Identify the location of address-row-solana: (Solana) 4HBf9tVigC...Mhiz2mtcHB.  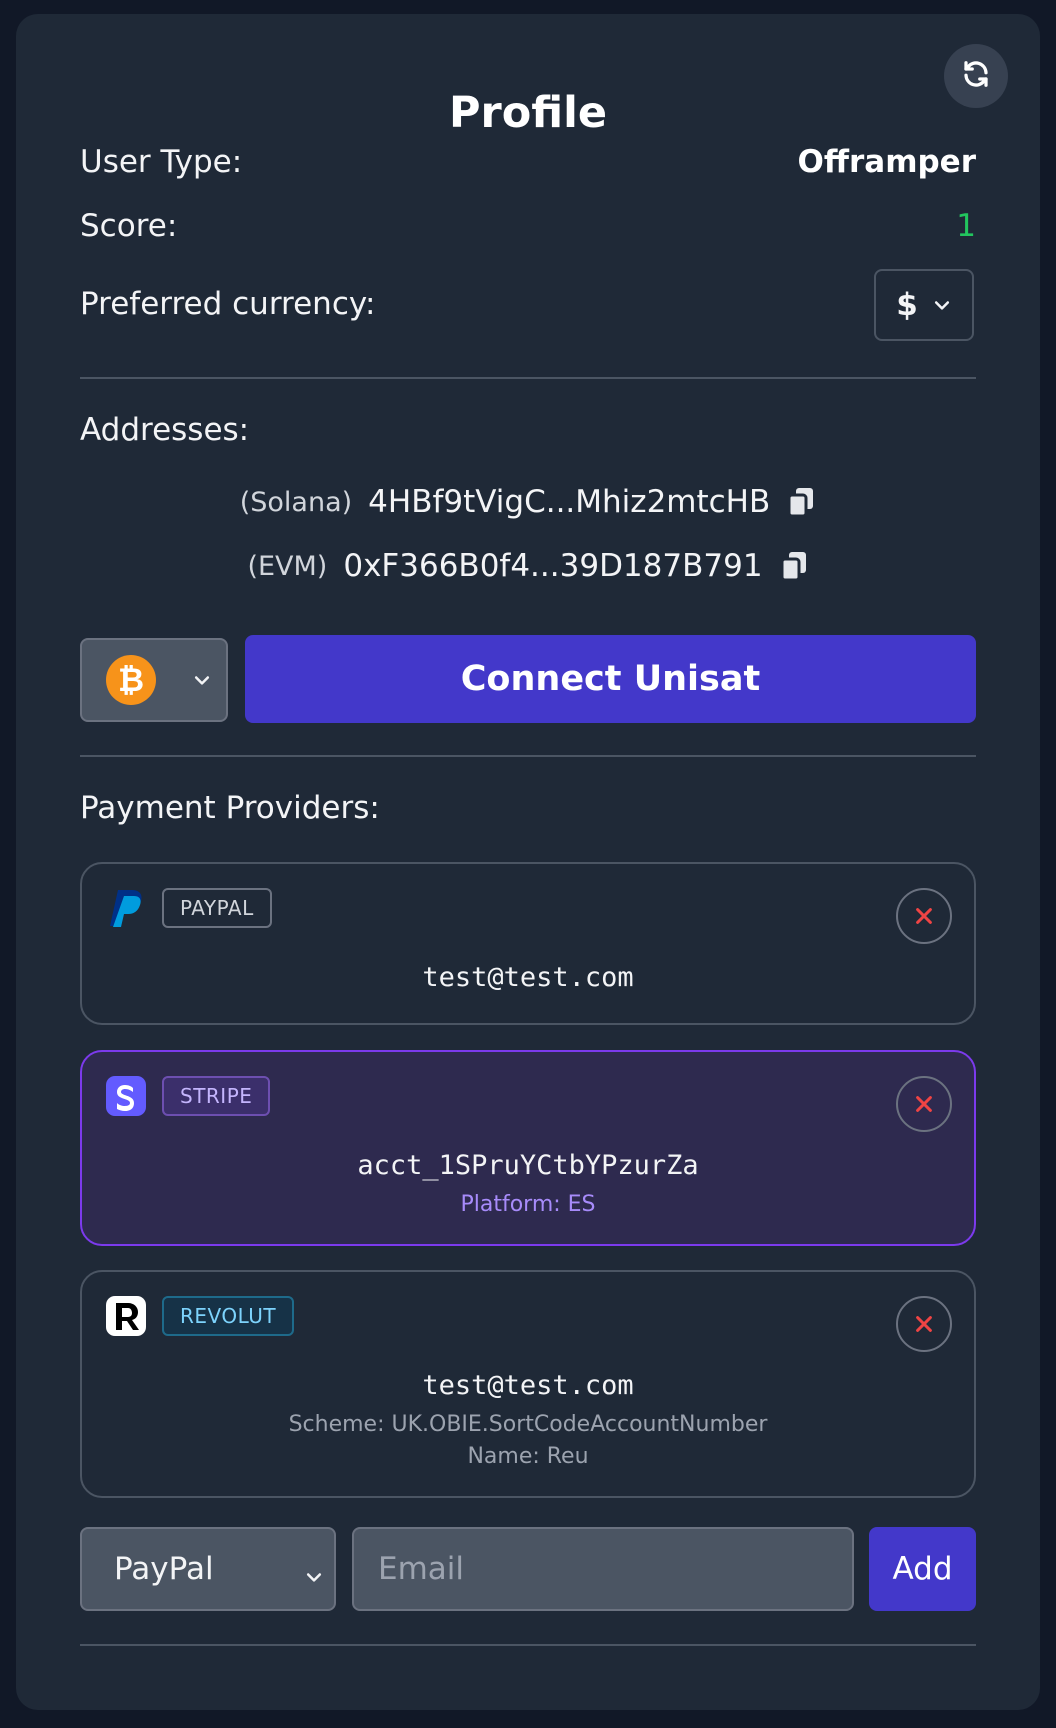
(528, 502).